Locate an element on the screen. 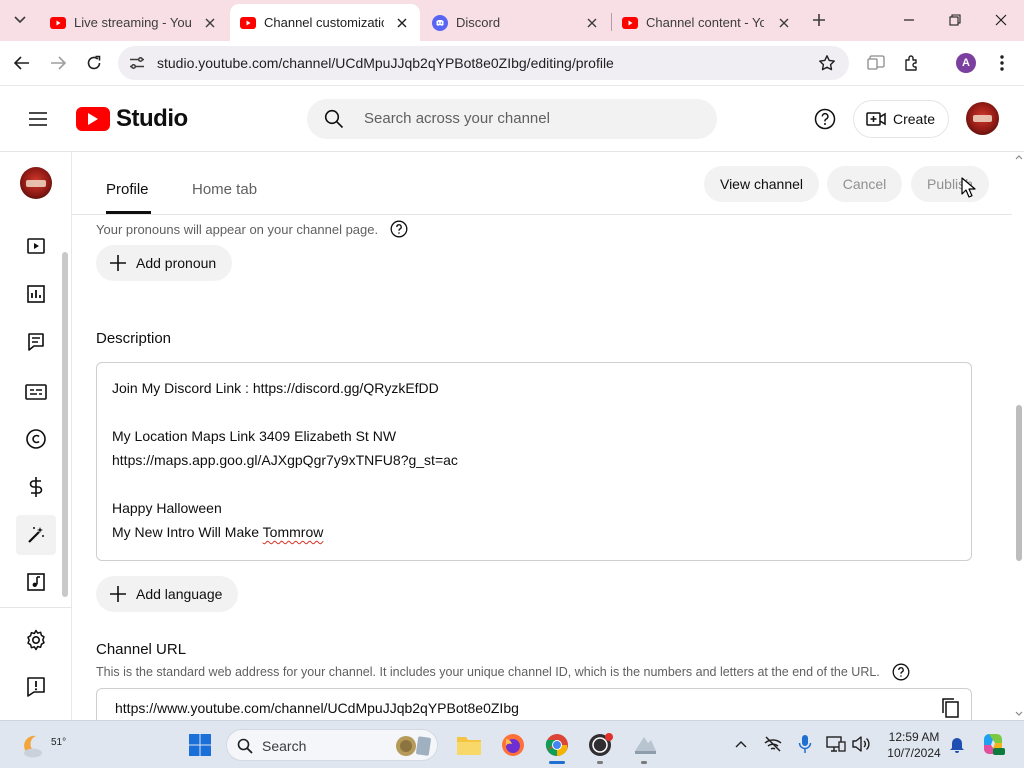  chrome-icon is located at coordinates (557, 745).